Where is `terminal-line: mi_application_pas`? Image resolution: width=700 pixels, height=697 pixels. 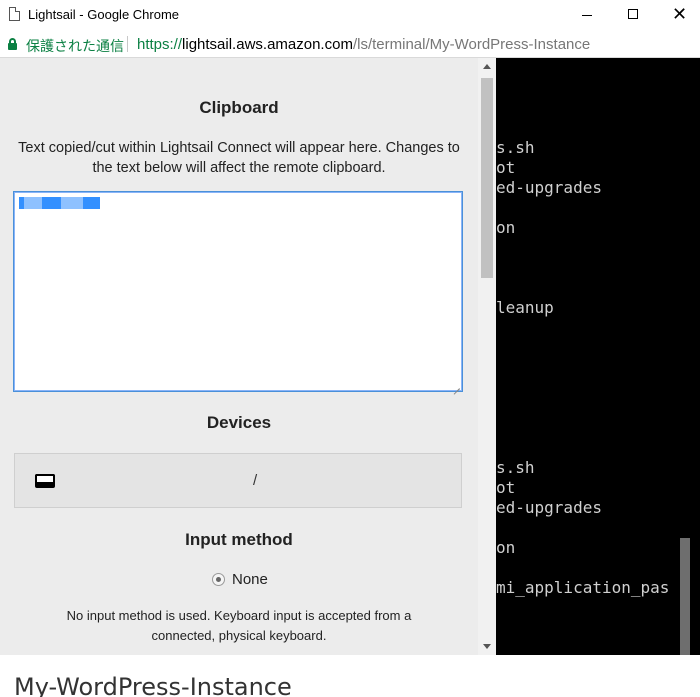
terminal-line: mi_application_pas is located at coordinates (583, 587).